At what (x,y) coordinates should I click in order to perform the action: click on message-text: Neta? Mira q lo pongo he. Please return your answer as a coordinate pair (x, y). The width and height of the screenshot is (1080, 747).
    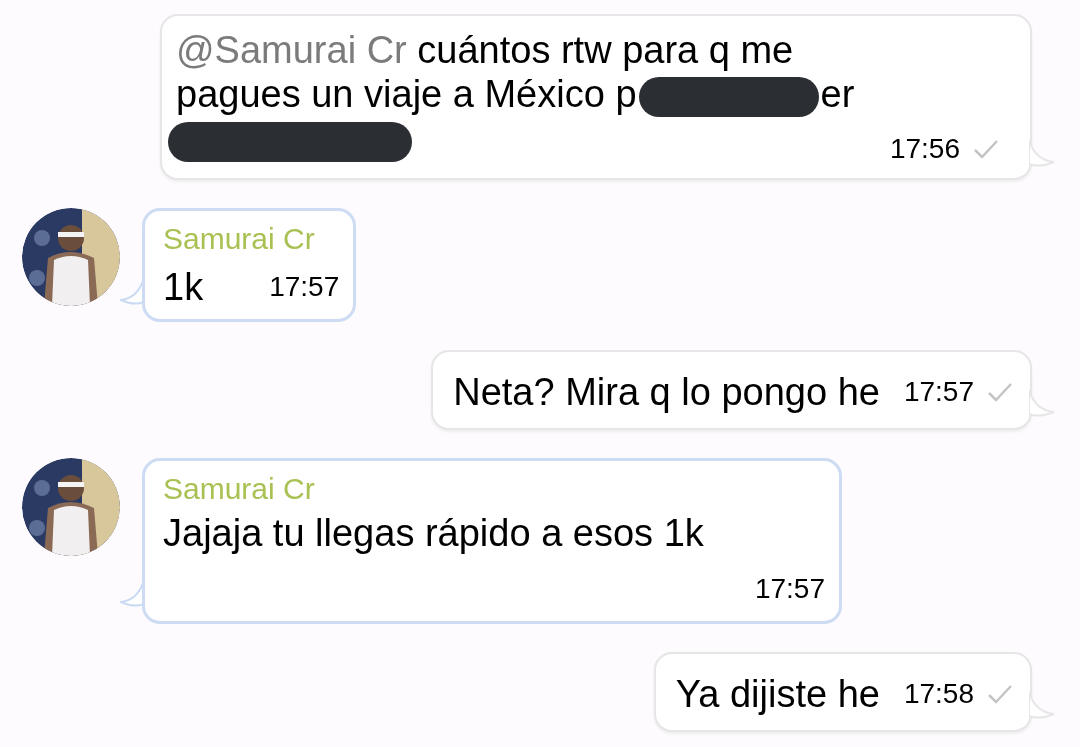
    Looking at the image, I should click on (666, 391).